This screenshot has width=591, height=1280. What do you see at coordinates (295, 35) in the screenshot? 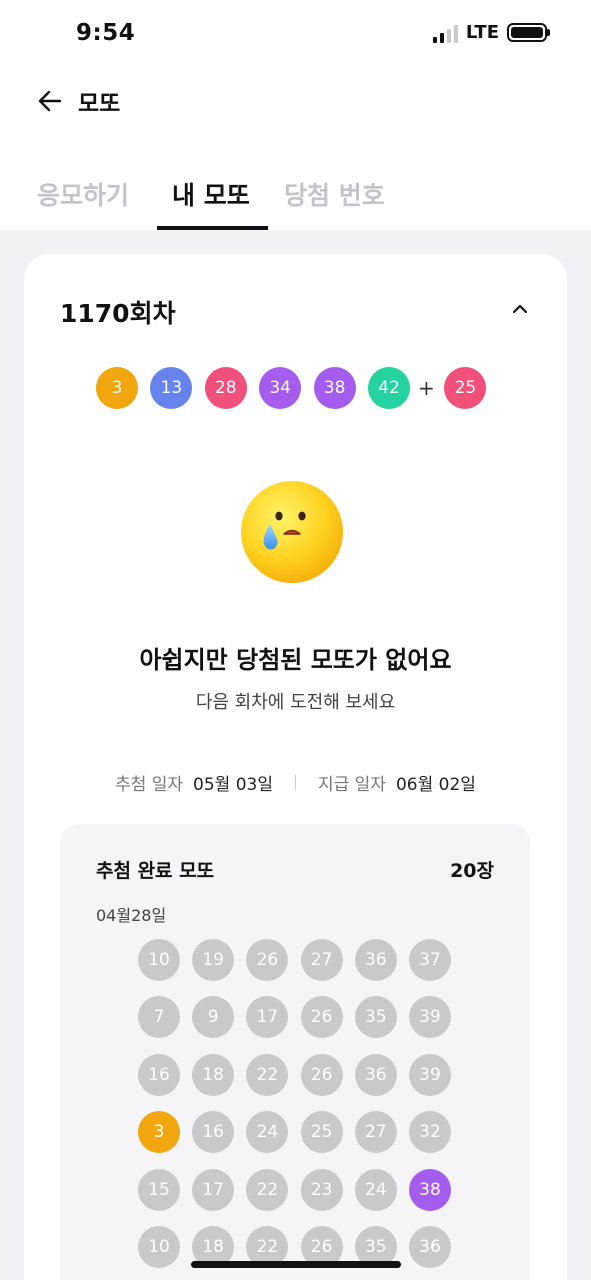
I see `status-bar: 9:54 LTE` at bounding box center [295, 35].